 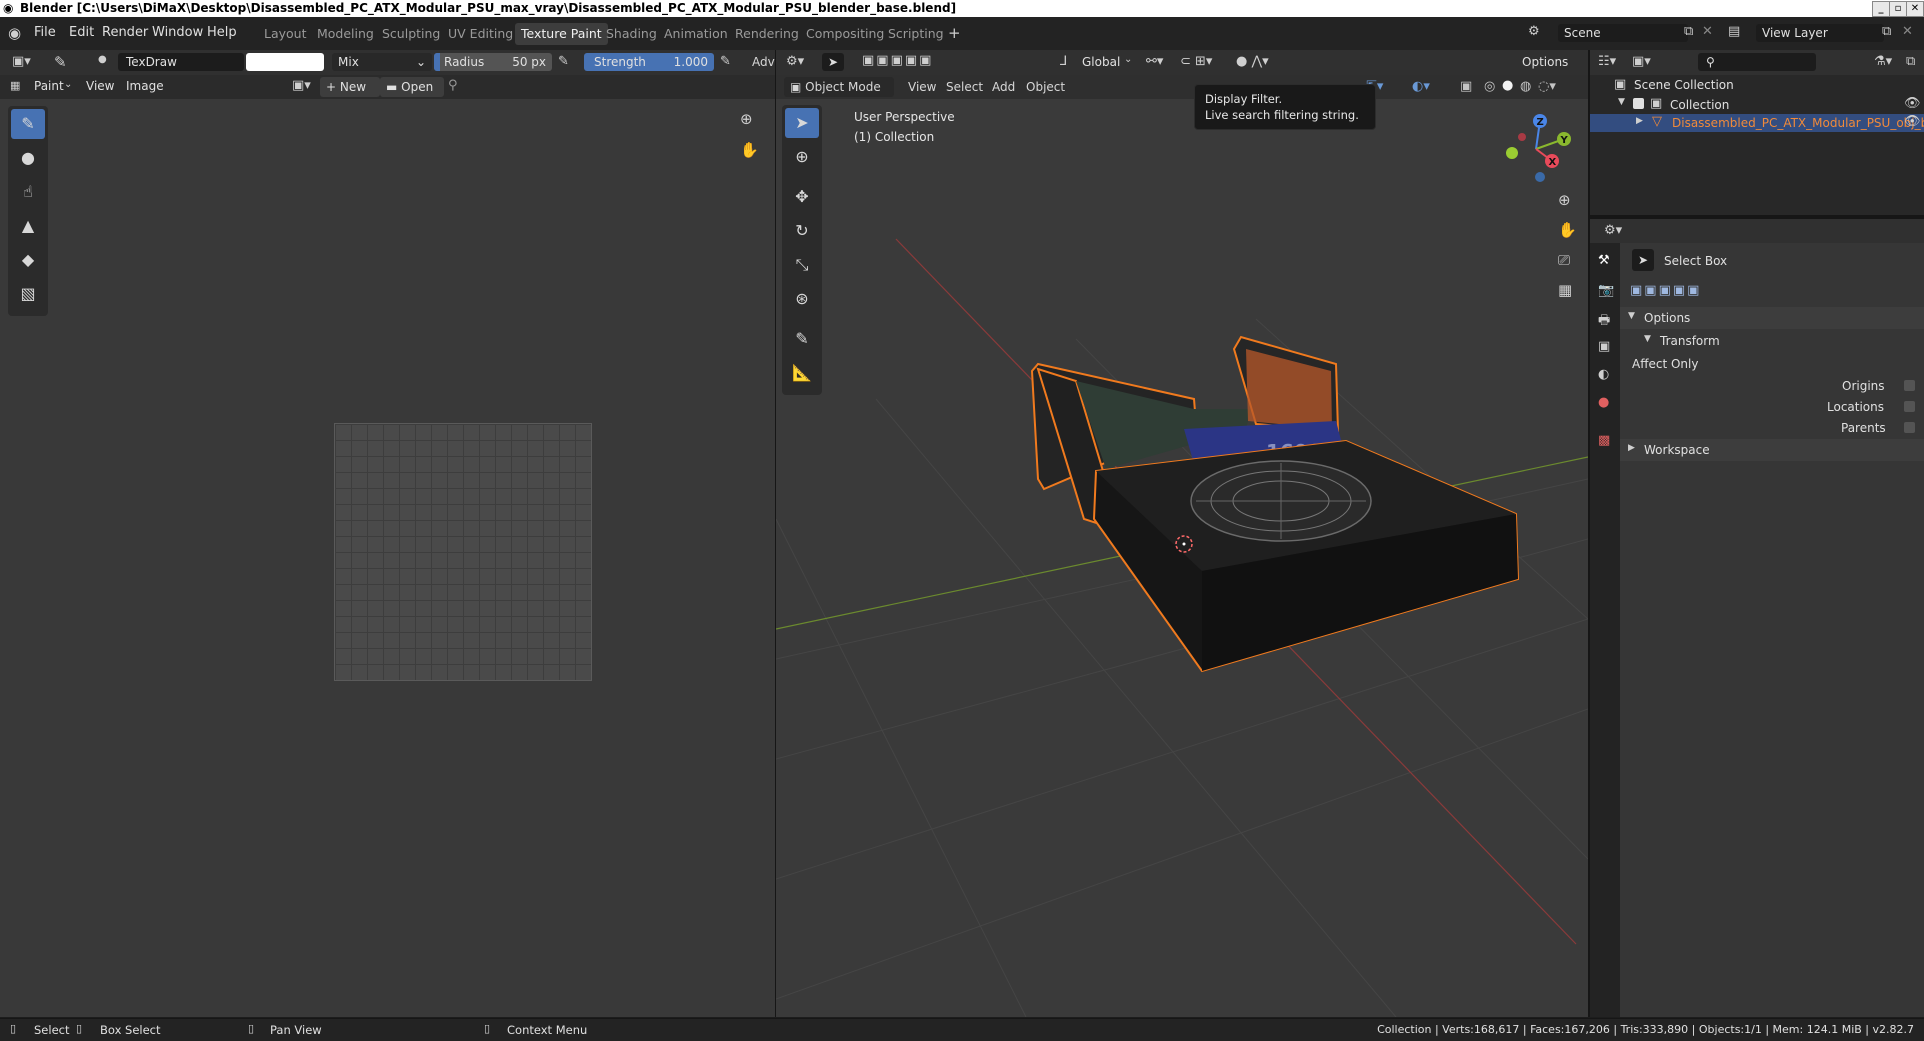 I want to click on tab-compositing: Compositing, so click(x=845, y=34).